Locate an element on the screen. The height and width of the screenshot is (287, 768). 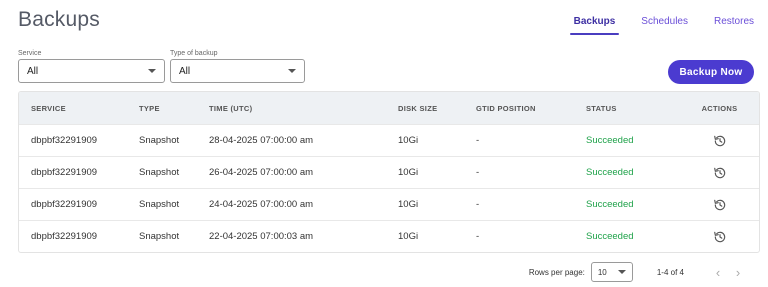
tab-restores: Restores is located at coordinates (734, 24).